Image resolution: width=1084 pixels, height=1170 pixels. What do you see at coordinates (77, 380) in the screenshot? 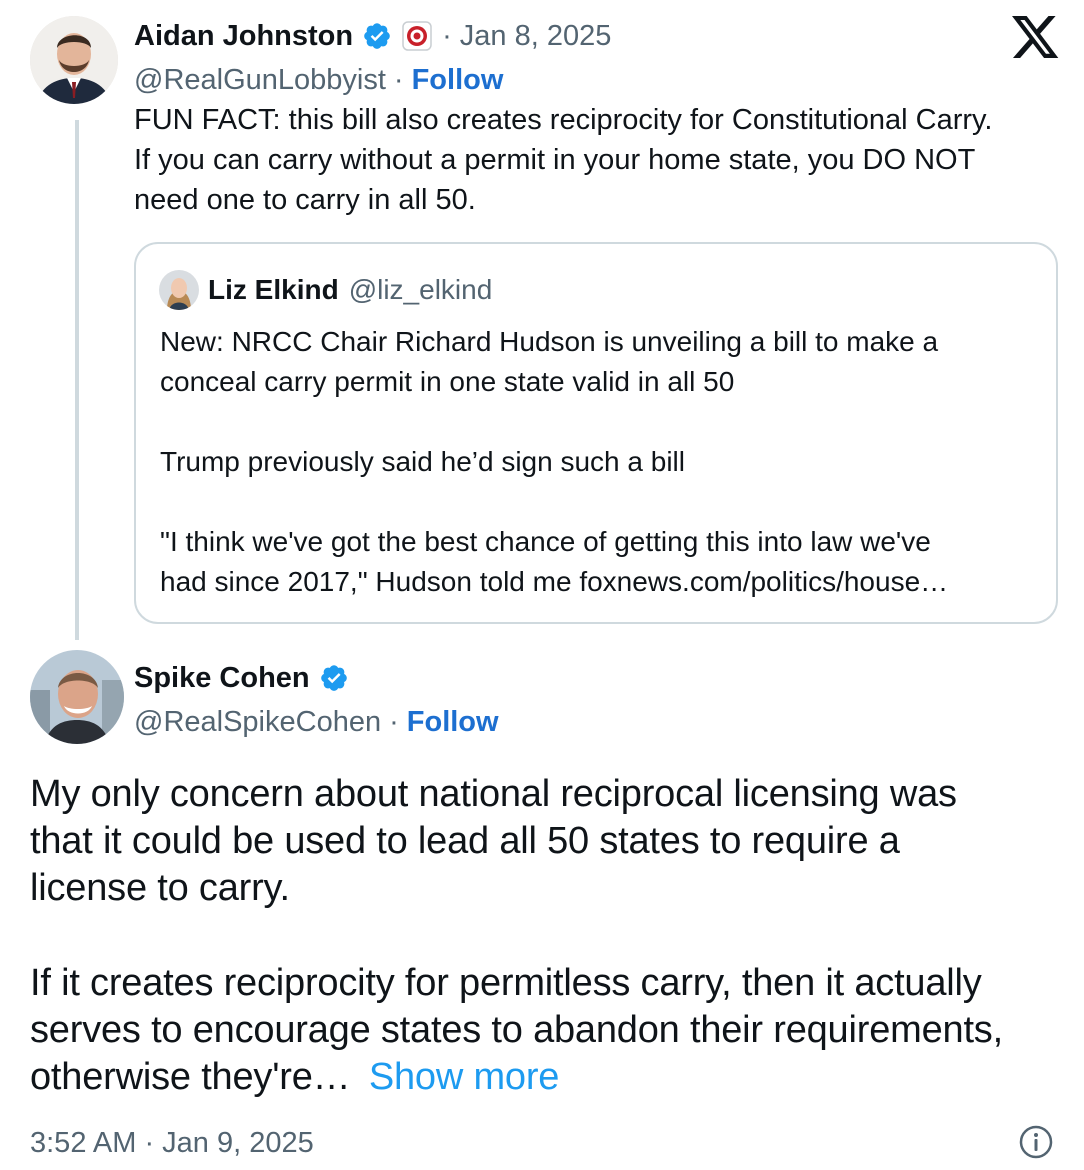
I see `thread-connector` at bounding box center [77, 380].